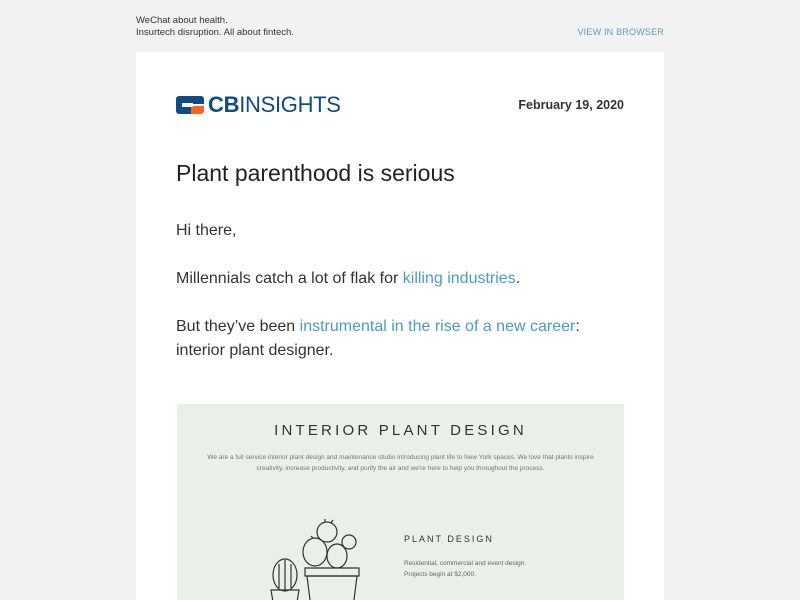 The image size is (800, 600). What do you see at coordinates (459, 278) in the screenshot?
I see `killing-industries-link: killing industries` at bounding box center [459, 278].